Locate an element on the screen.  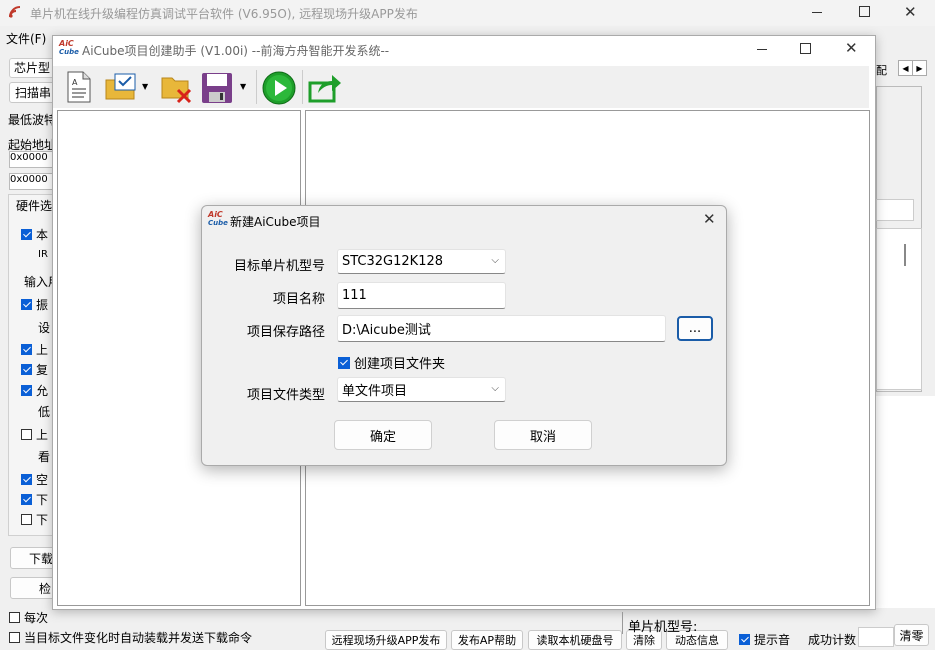
open-checklist-icon is located at coordinates (121, 87).